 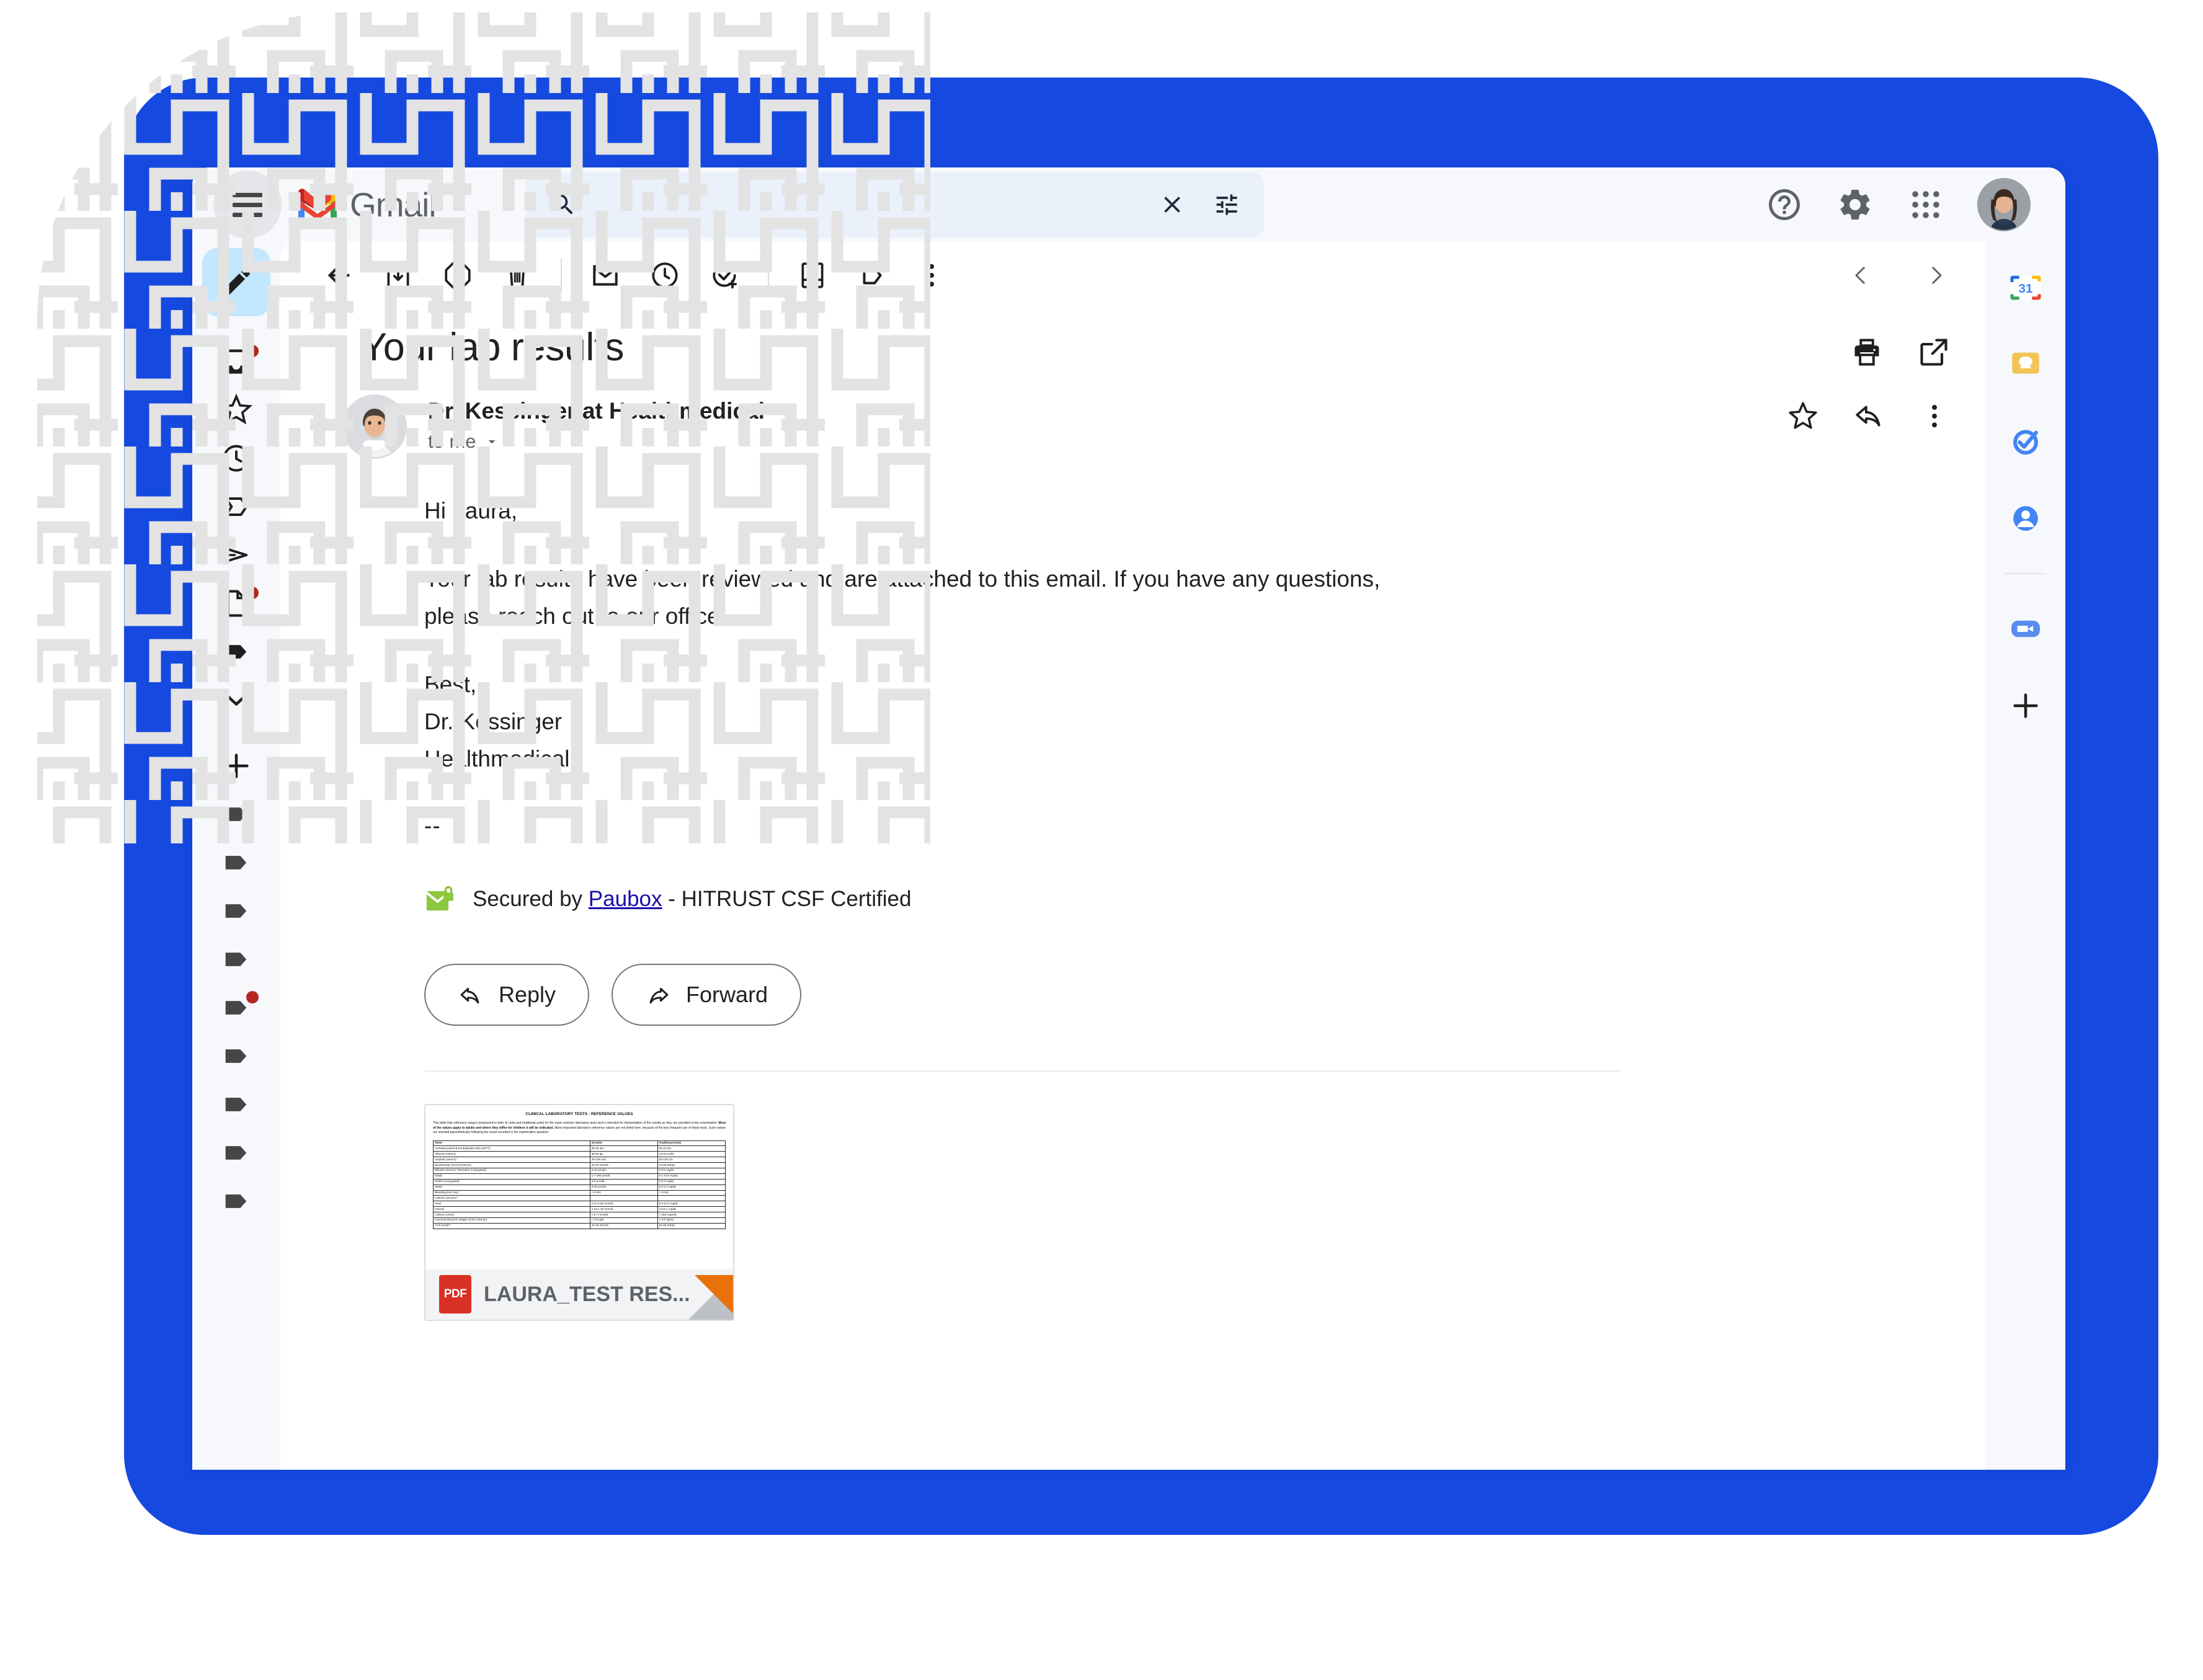 I want to click on message-more-button, so click(x=1934, y=416).